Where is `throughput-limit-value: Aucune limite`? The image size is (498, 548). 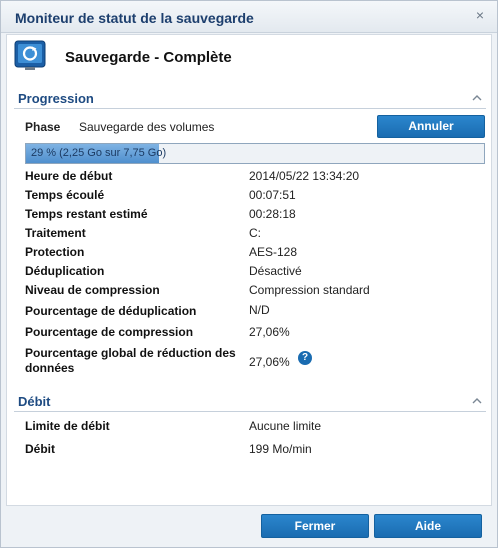
throughput-limit-value: Aucune limite is located at coordinates (285, 426).